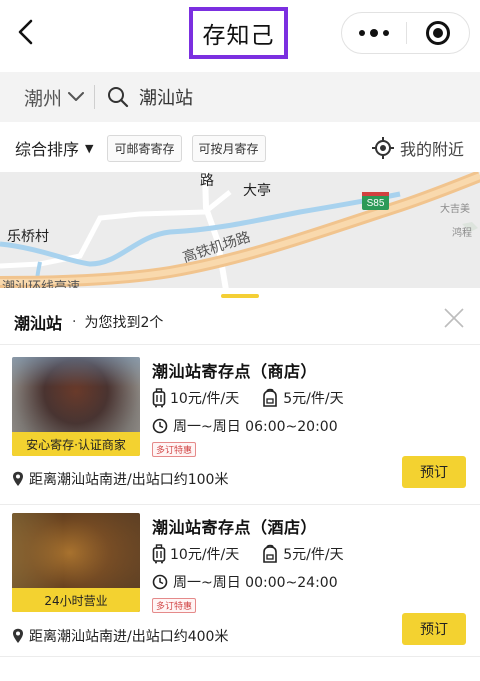 The image size is (480, 681). I want to click on city-name: 潮州, so click(43, 98).